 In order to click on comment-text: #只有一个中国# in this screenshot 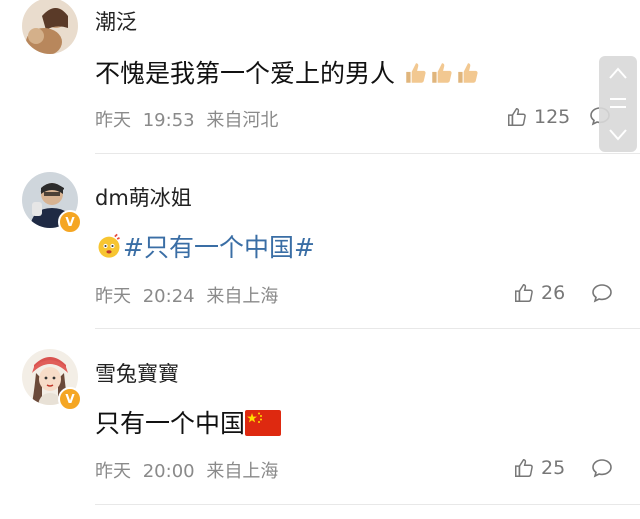, I will do `click(205, 246)`.